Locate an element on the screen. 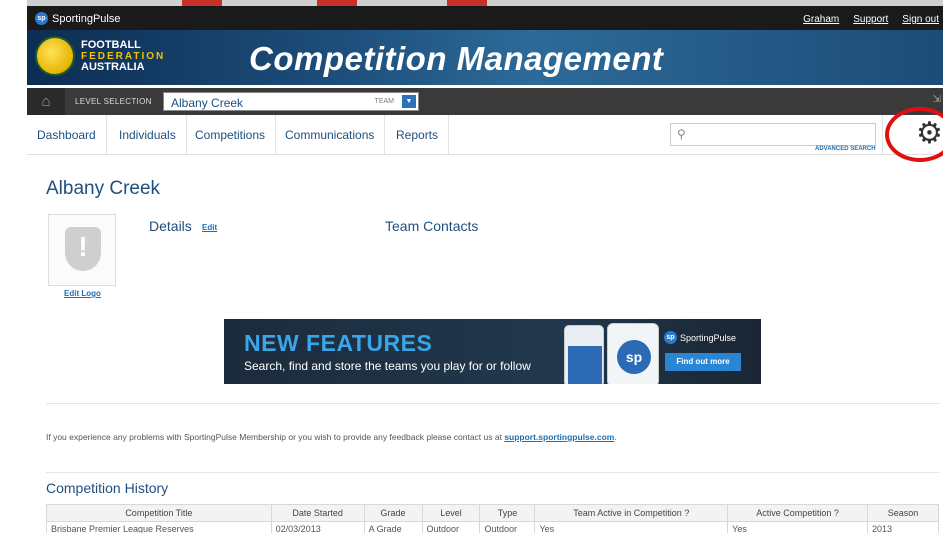  search-icon: ⚲ is located at coordinates (681, 134).